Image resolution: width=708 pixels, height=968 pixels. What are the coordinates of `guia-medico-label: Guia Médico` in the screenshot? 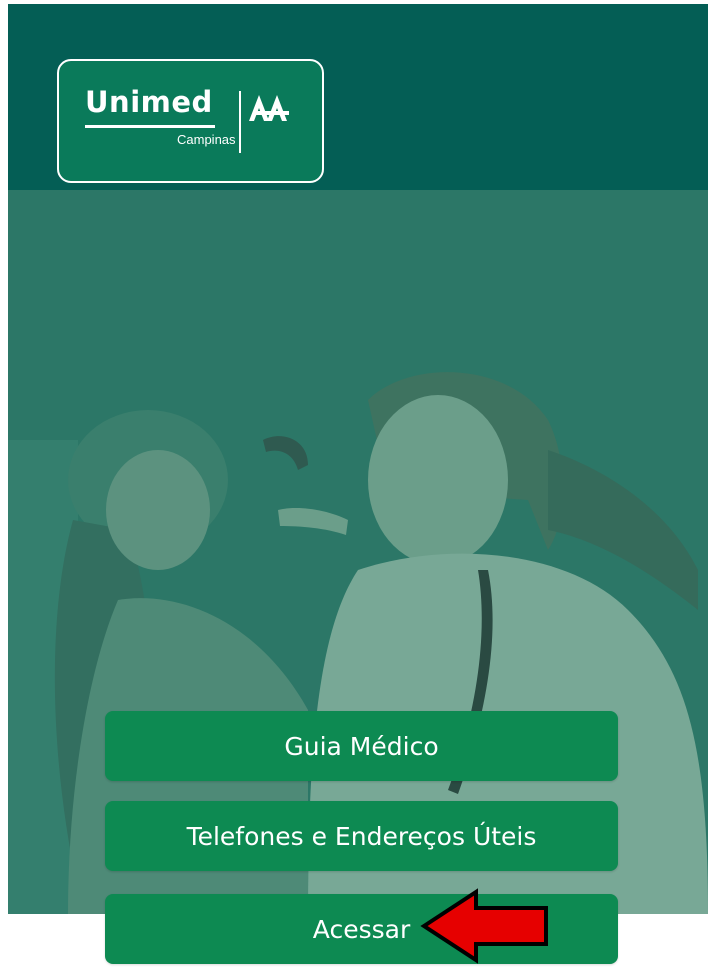 It's located at (361, 746).